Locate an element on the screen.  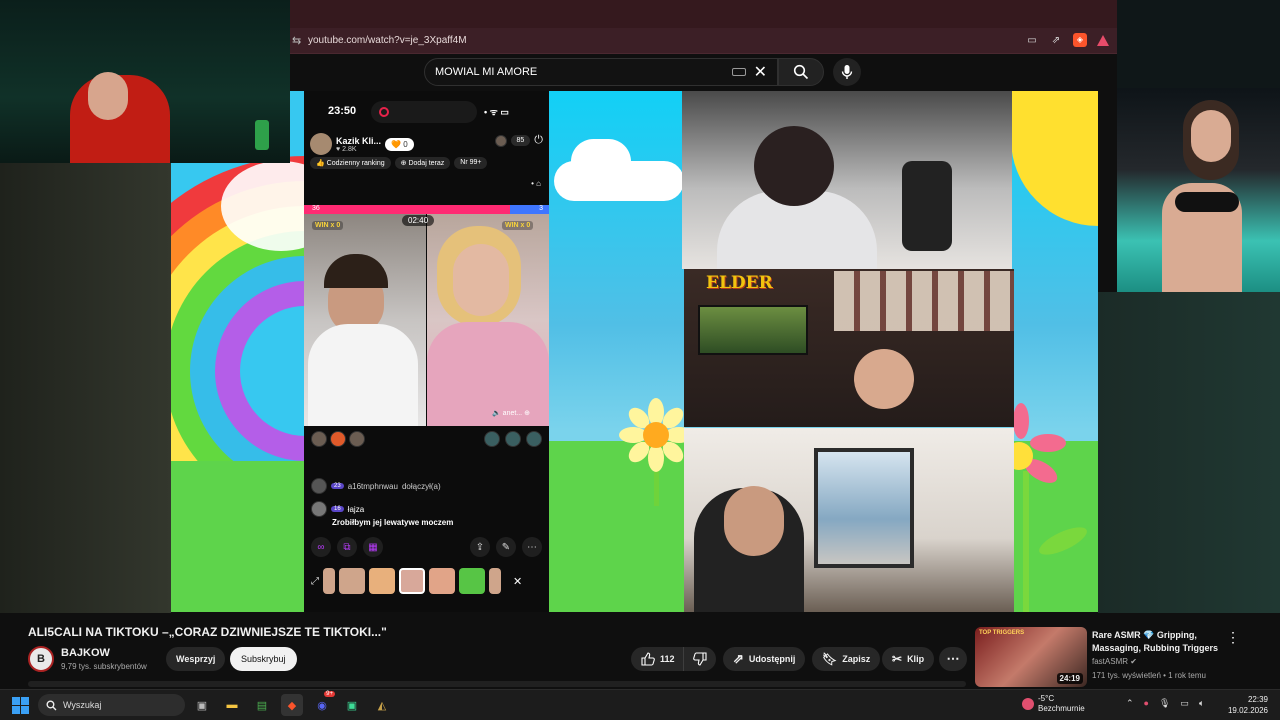
viewer-avatar is located at coordinates (500, 140).